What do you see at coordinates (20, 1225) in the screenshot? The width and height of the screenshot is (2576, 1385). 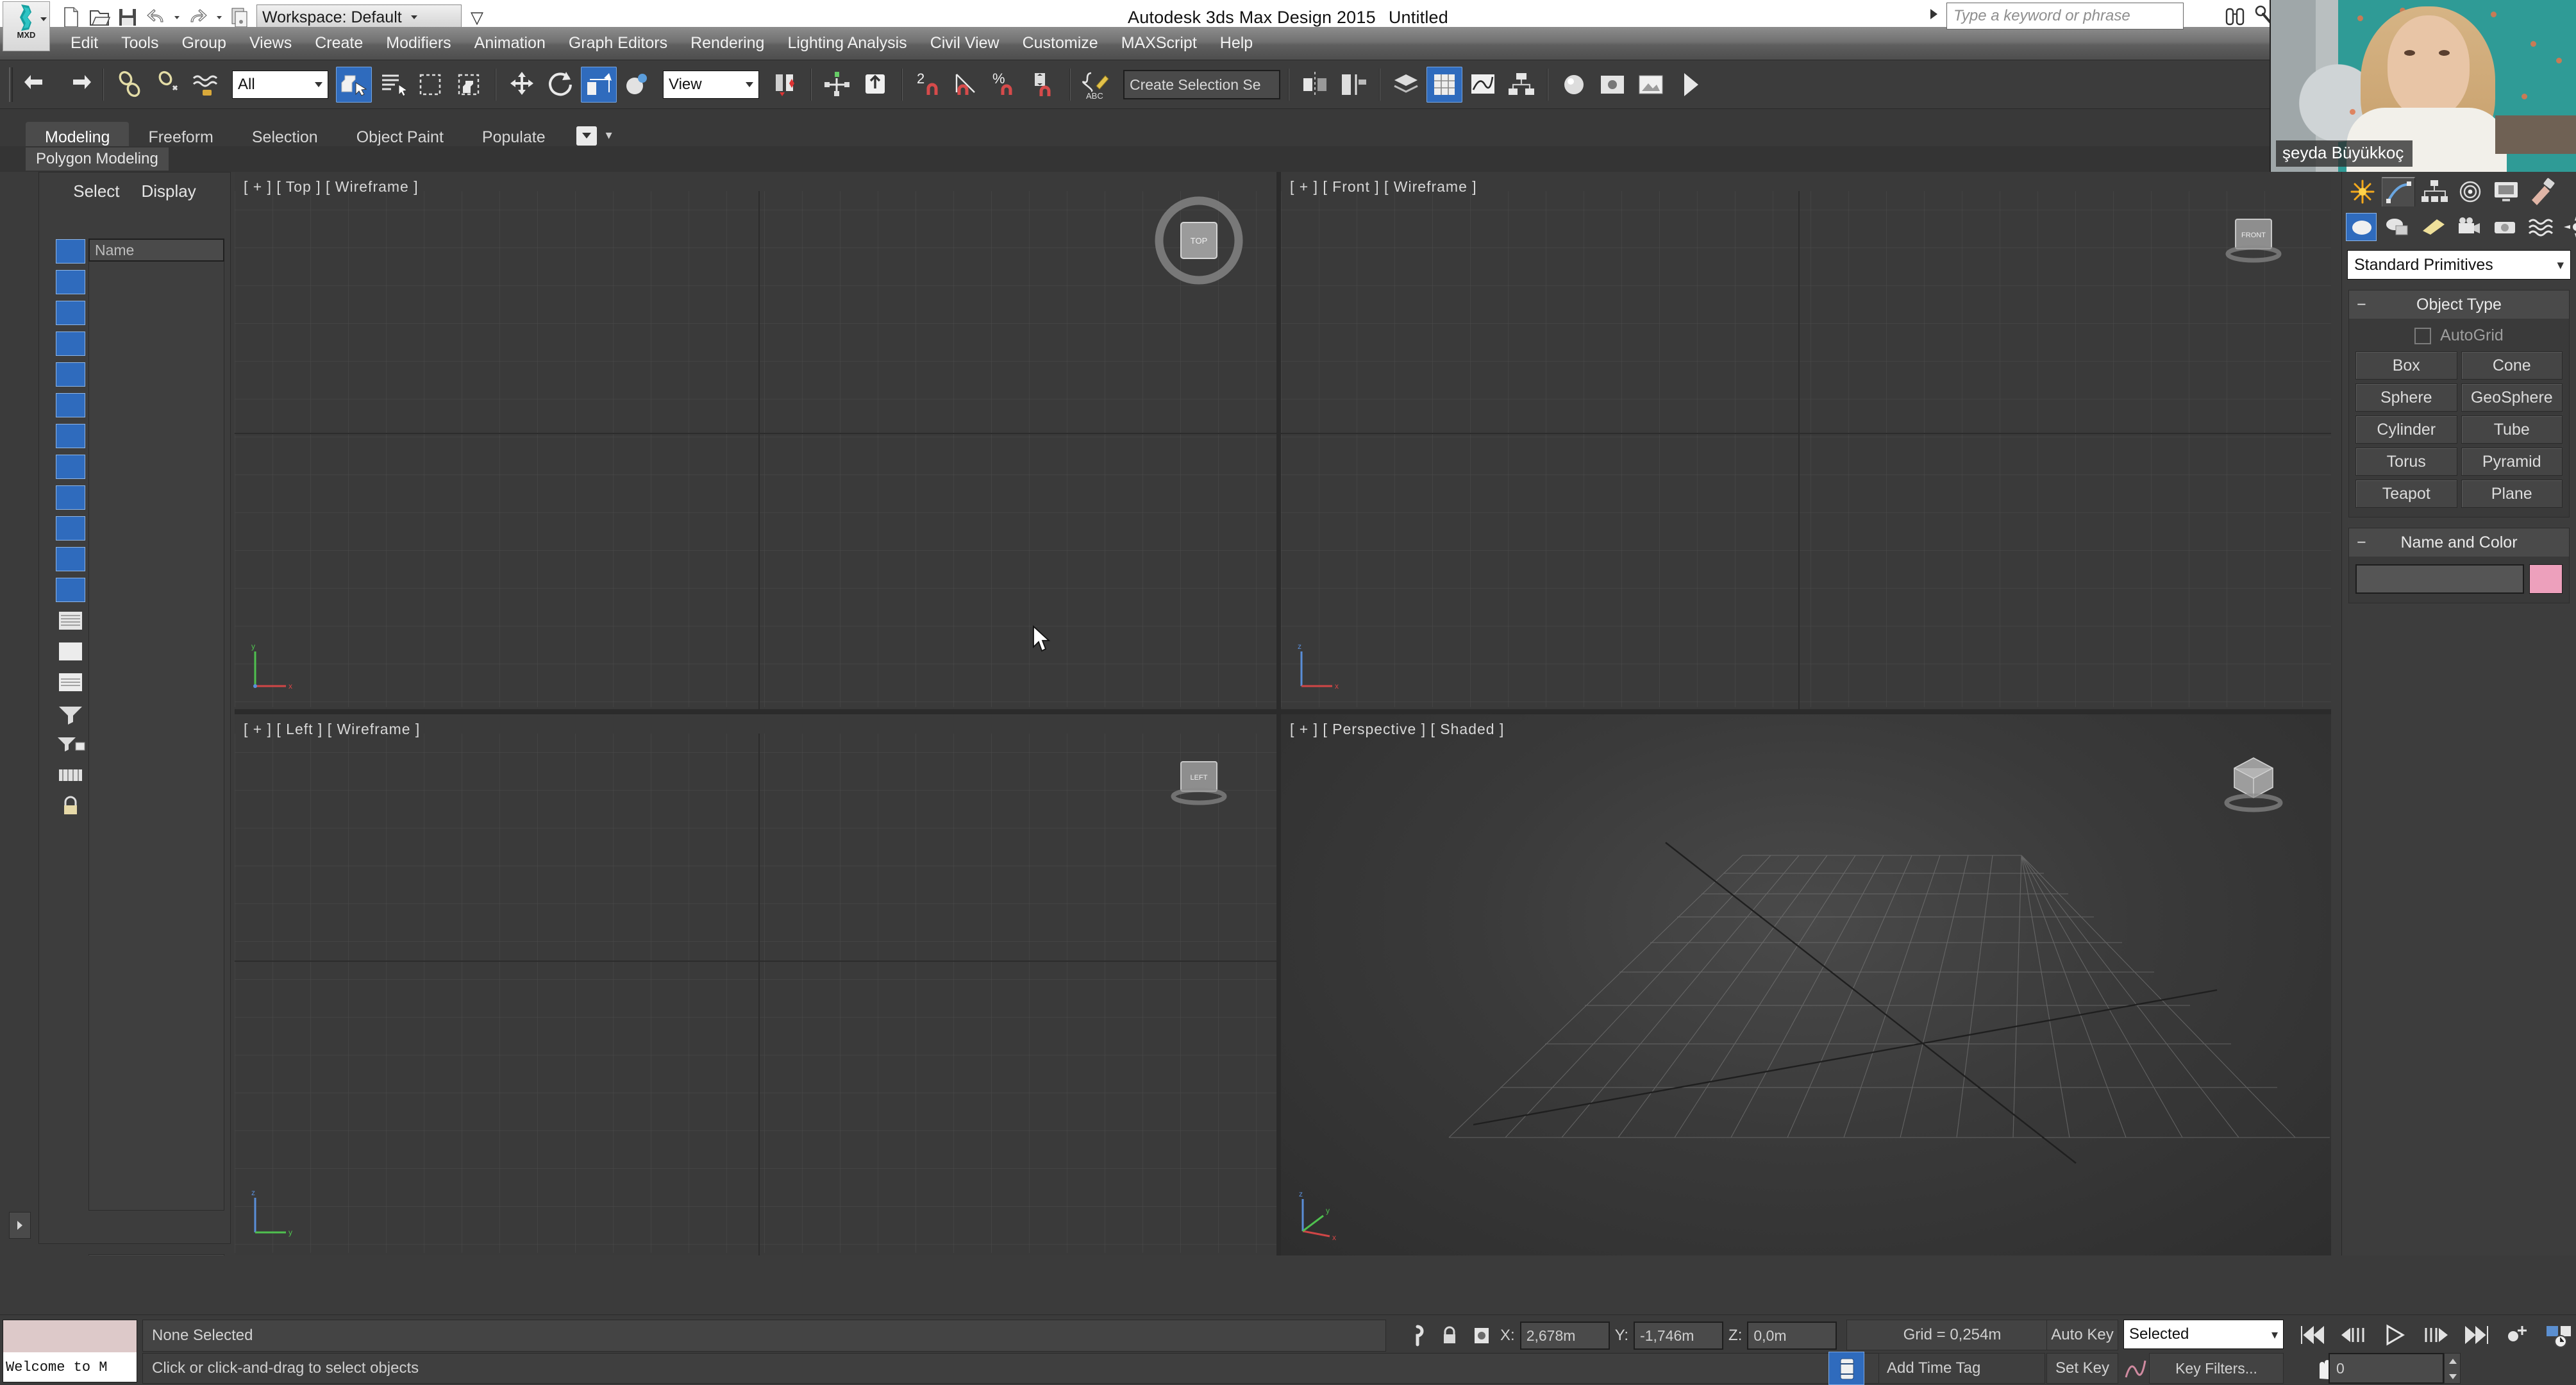 I see `panel-collapse-button` at bounding box center [20, 1225].